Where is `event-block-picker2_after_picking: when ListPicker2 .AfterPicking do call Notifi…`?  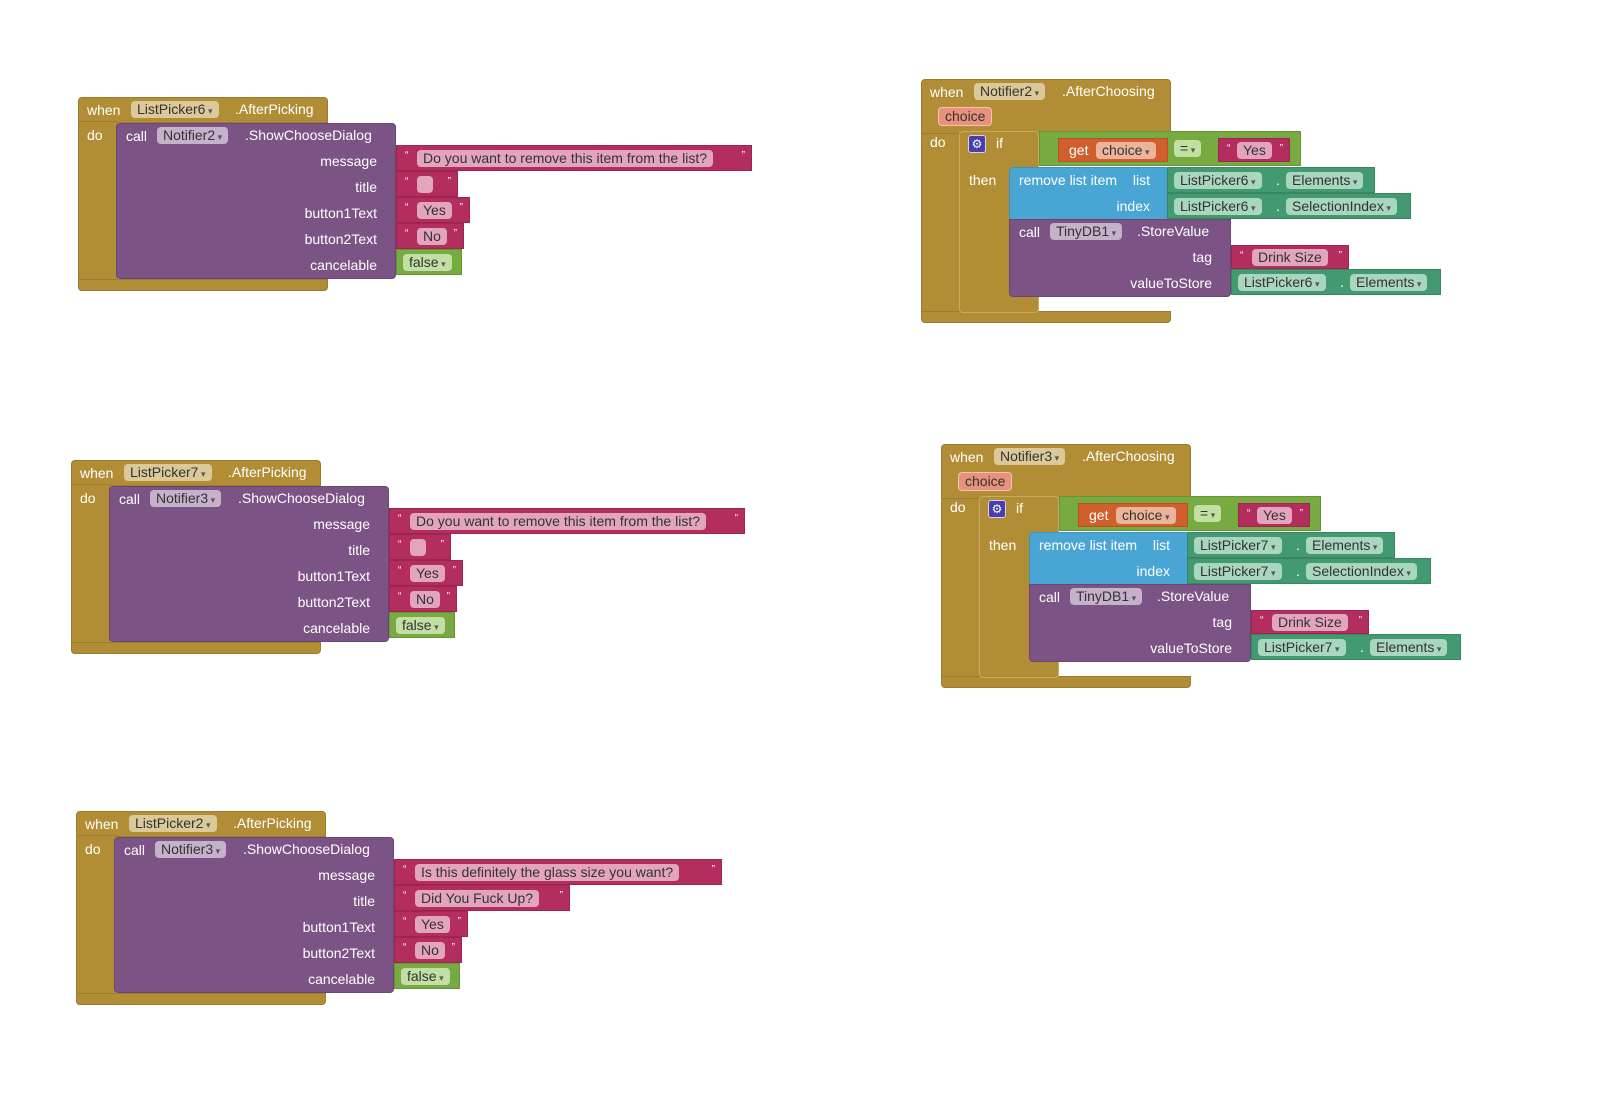
event-block-picker2_after_picking: when ListPicker2 .AfterPicking do call Notifi… is located at coordinates (426, 911).